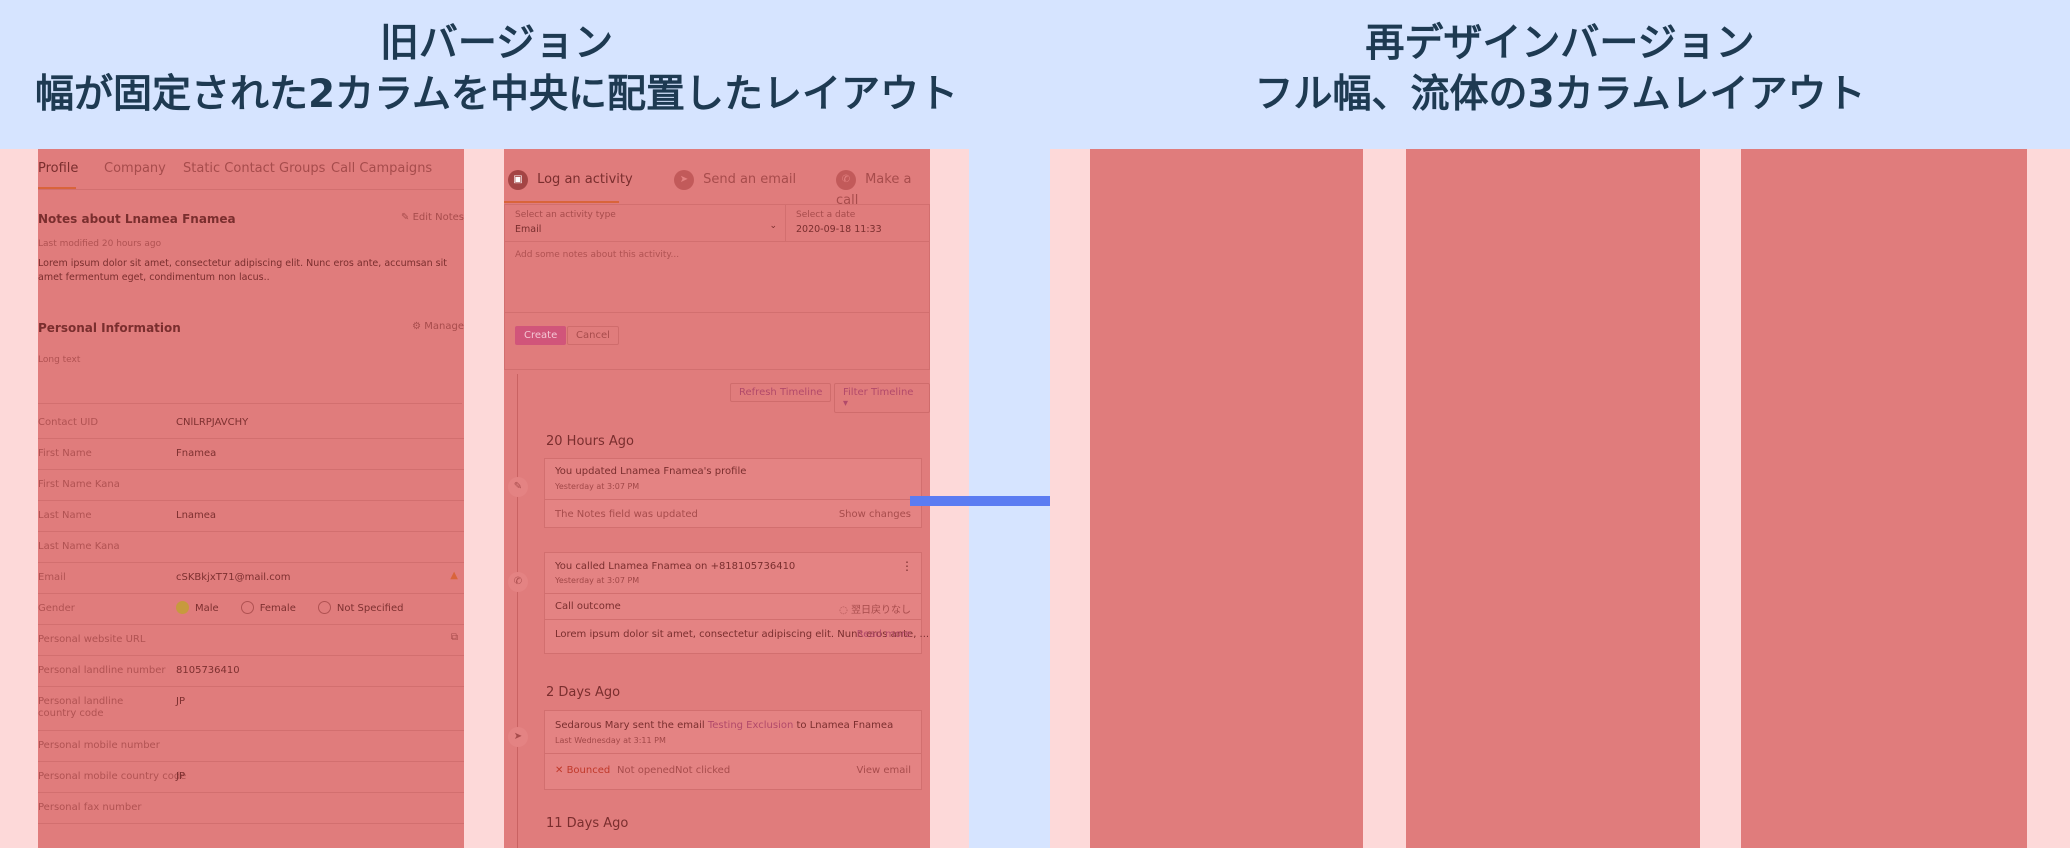 The image size is (2070, 848). I want to click on field-row: Personal website URL ⧉, so click(251, 640).